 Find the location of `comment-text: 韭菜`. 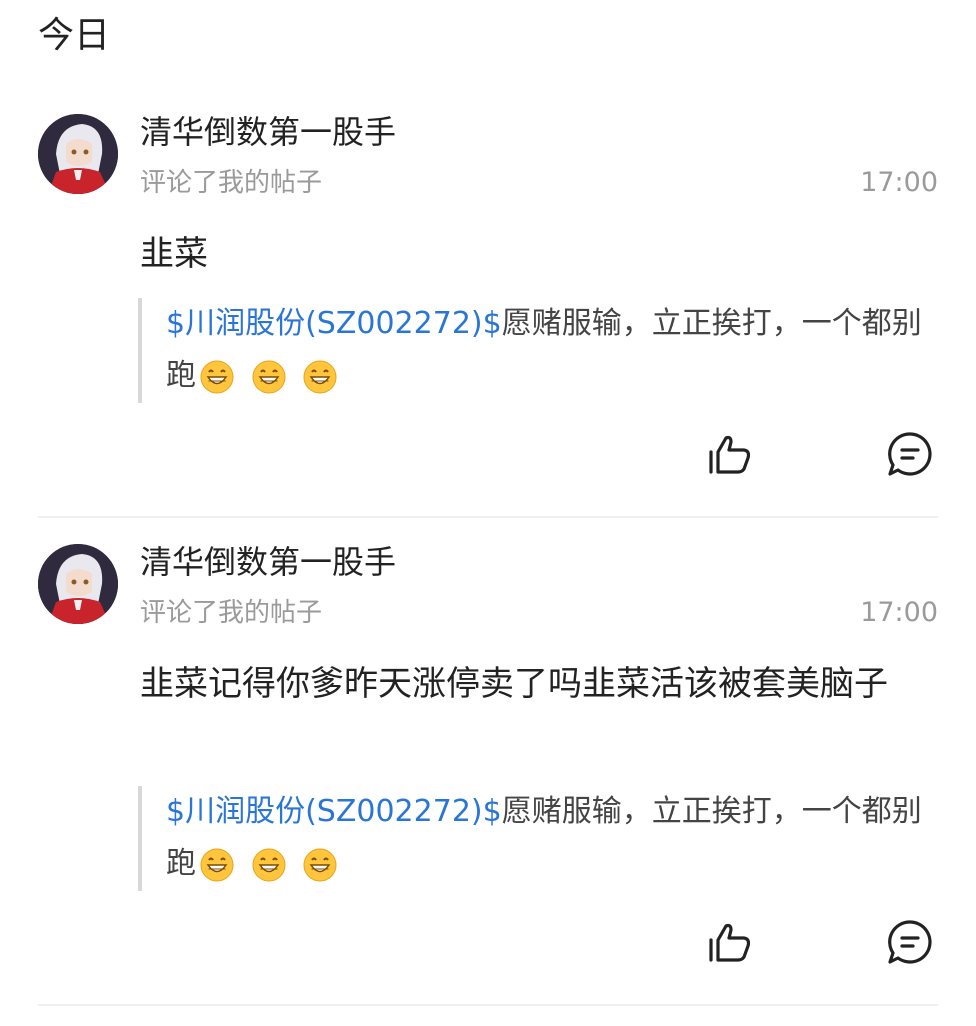

comment-text: 韭菜 is located at coordinates (174, 254).